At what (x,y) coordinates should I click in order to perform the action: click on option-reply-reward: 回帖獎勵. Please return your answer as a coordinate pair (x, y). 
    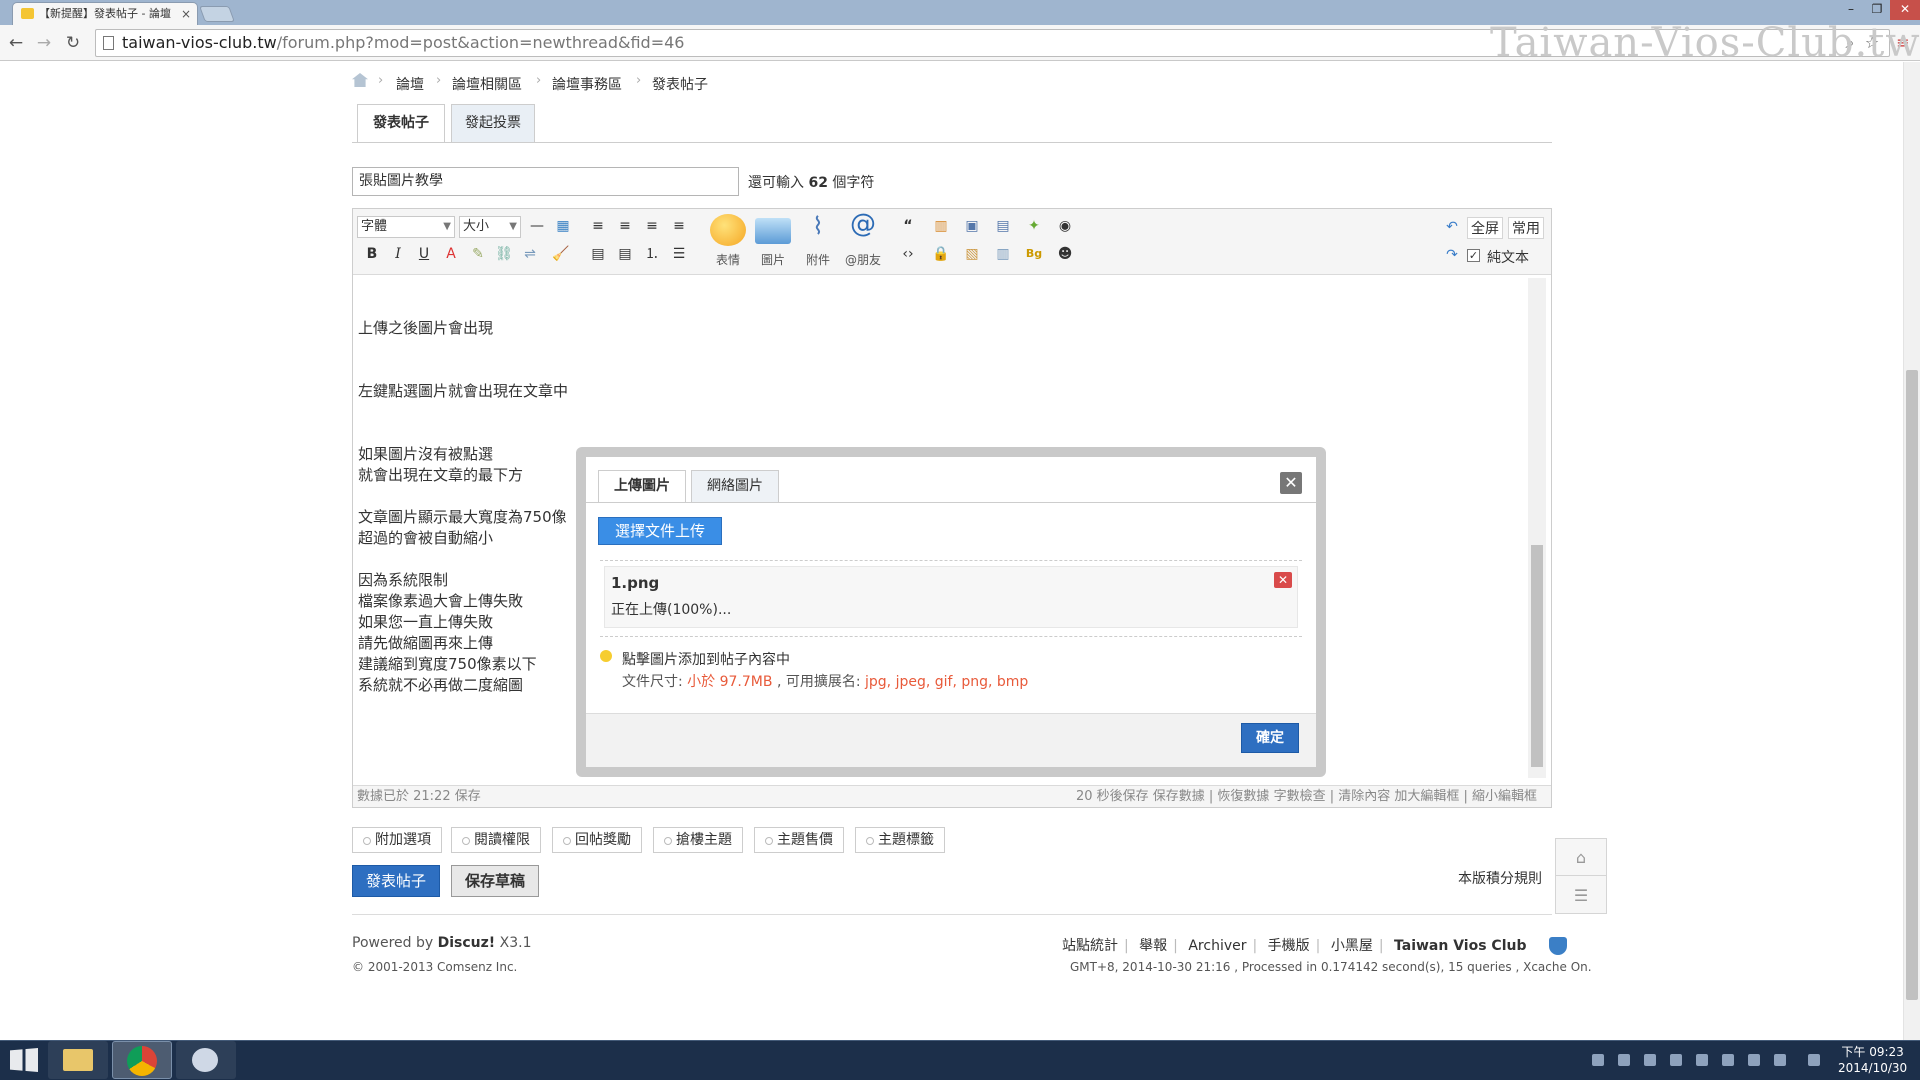
    Looking at the image, I should click on (597, 840).